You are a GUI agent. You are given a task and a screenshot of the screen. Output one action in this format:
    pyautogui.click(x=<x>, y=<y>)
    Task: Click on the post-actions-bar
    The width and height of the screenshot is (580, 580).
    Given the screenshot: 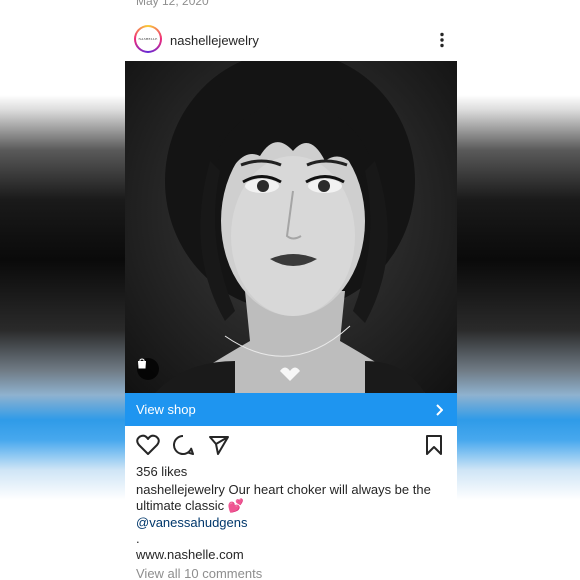 What is the action you would take?
    pyautogui.click(x=291, y=446)
    